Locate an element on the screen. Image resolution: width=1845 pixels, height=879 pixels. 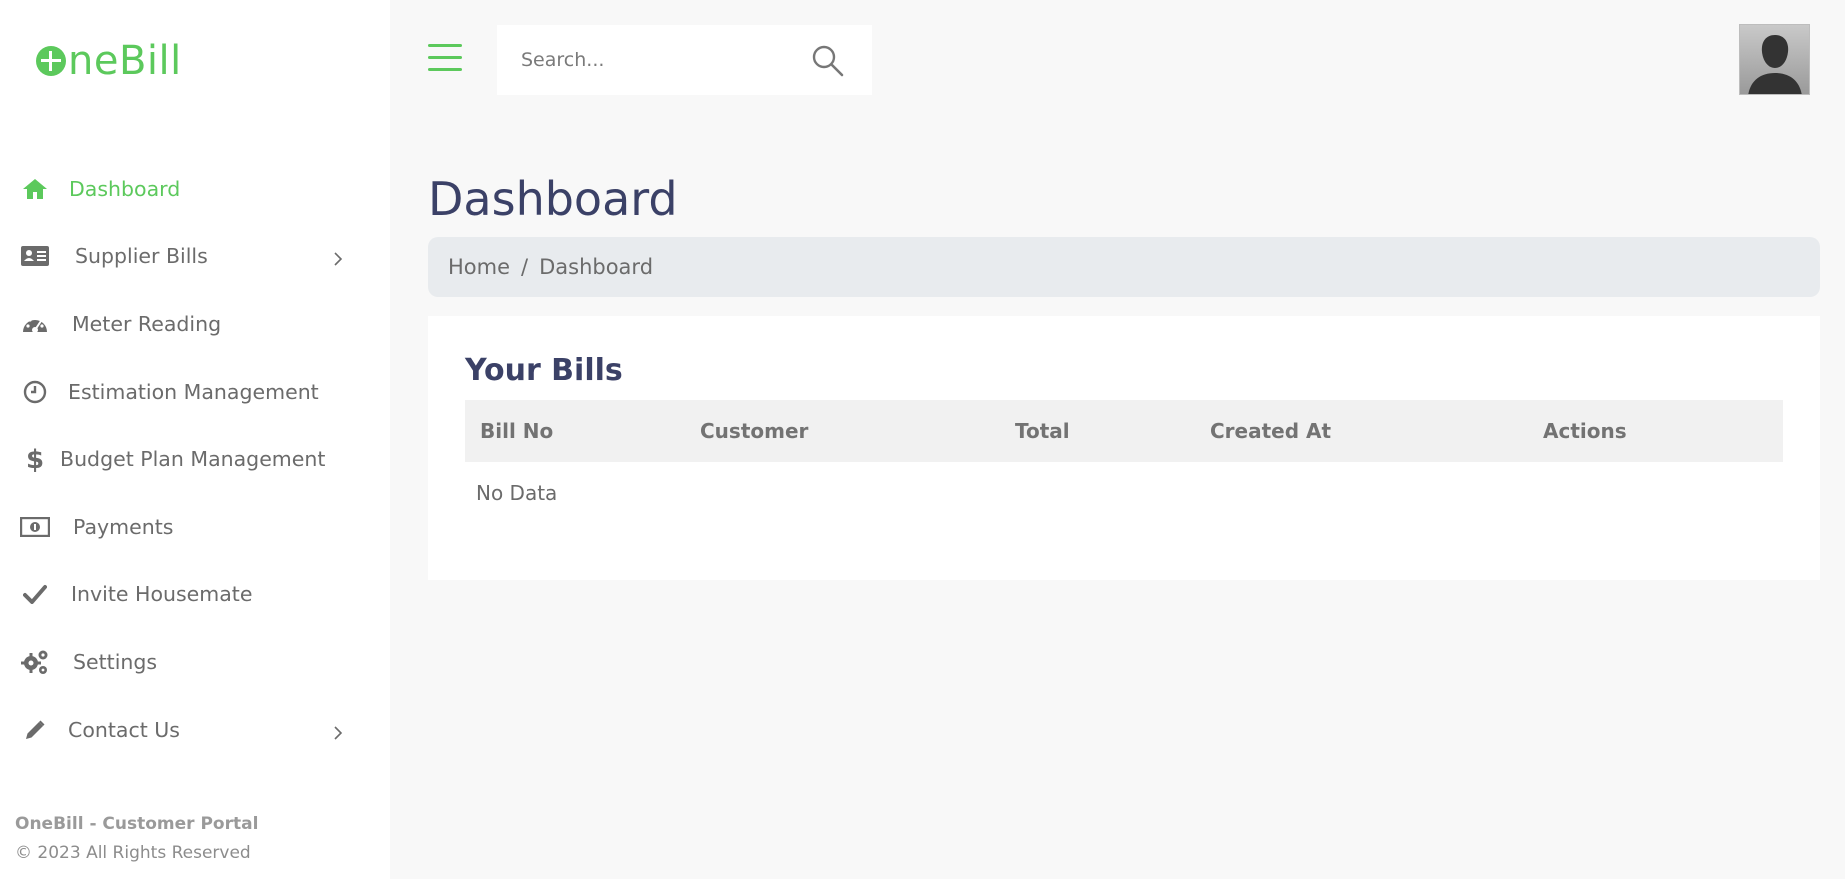
user-avatar is located at coordinates (1774, 59).